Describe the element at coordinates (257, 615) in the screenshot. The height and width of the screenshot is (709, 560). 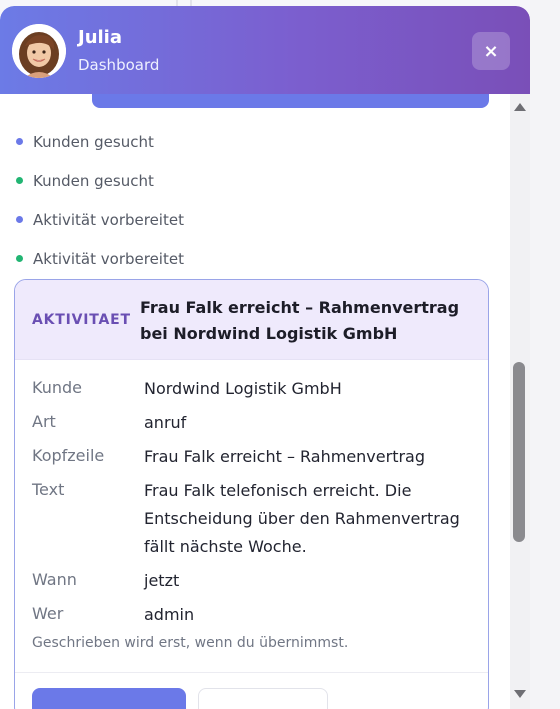
I see `detail-row: Wer admin` at that location.